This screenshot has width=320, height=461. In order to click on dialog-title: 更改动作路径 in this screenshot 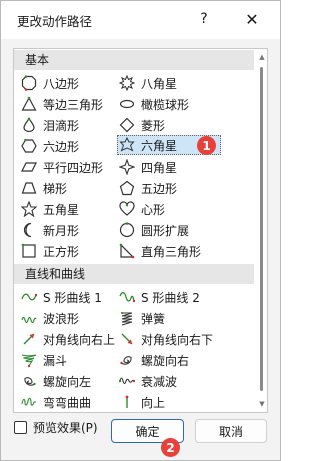, I will do `click(55, 21)`.